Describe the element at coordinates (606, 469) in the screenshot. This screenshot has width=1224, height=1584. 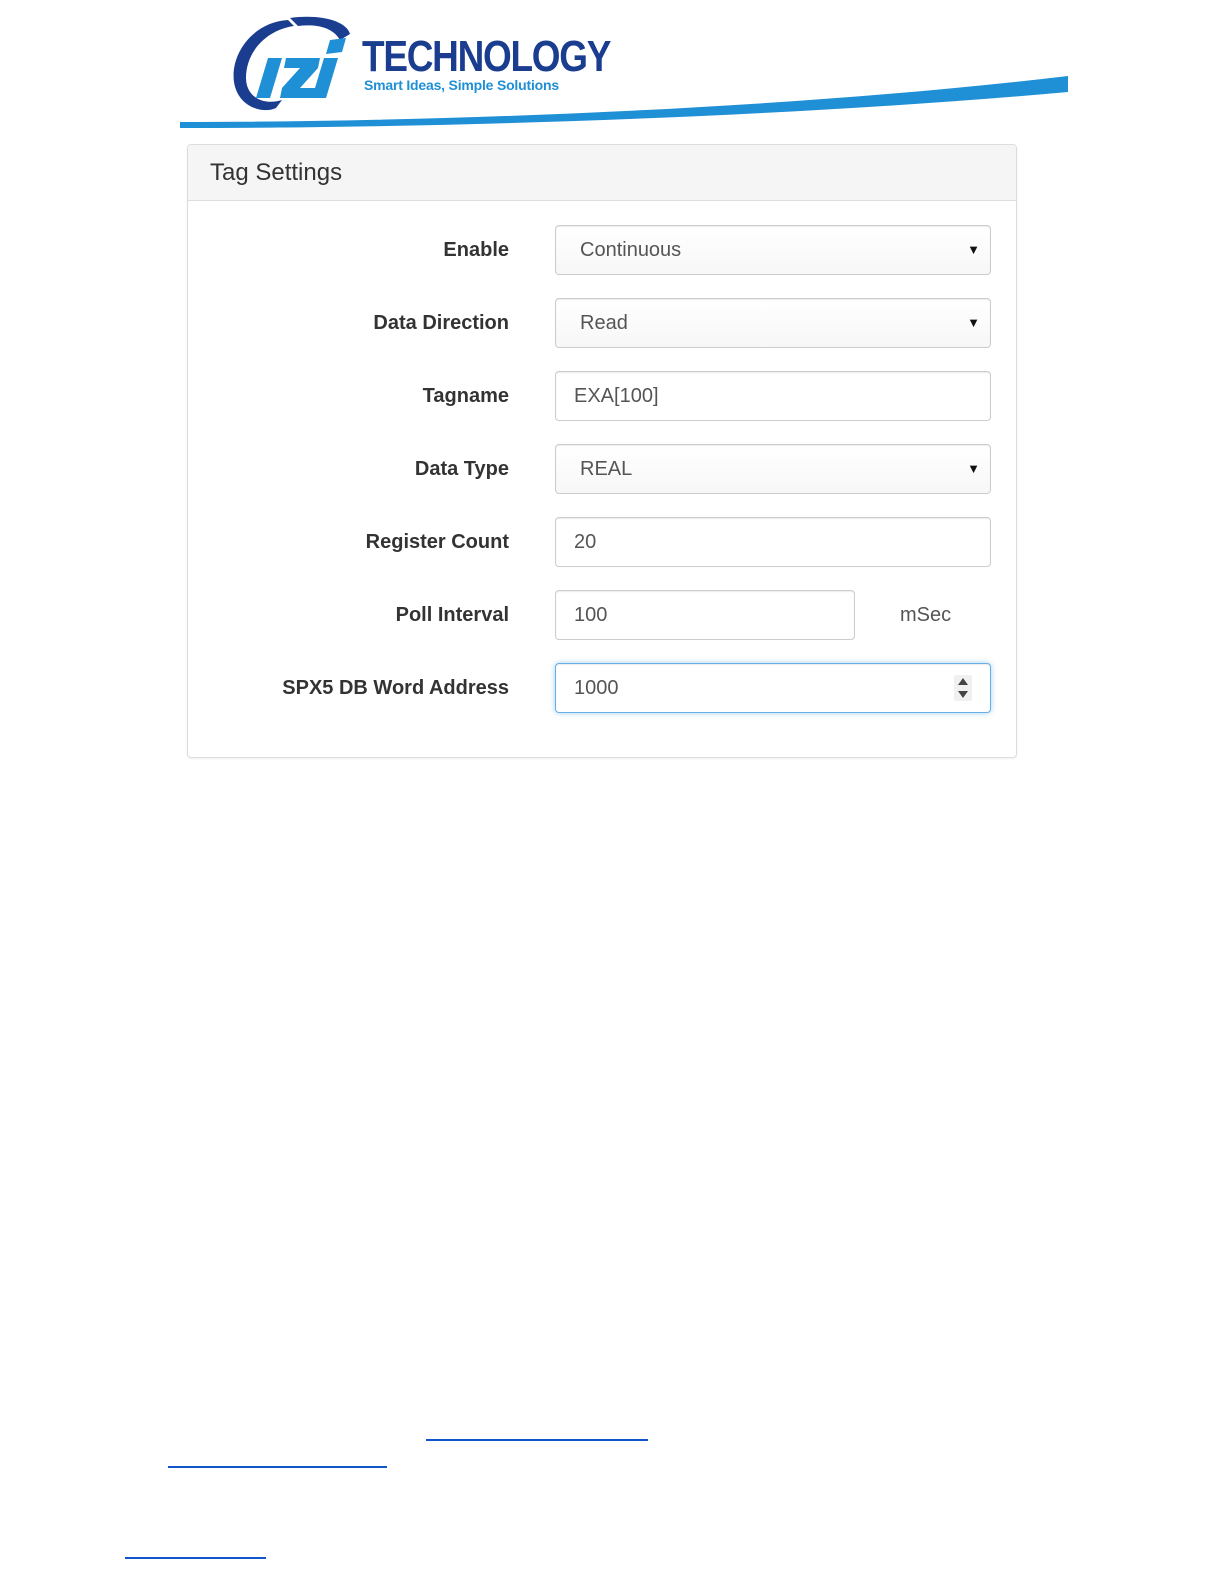
I see `data-type-select-value: REAL` at that location.